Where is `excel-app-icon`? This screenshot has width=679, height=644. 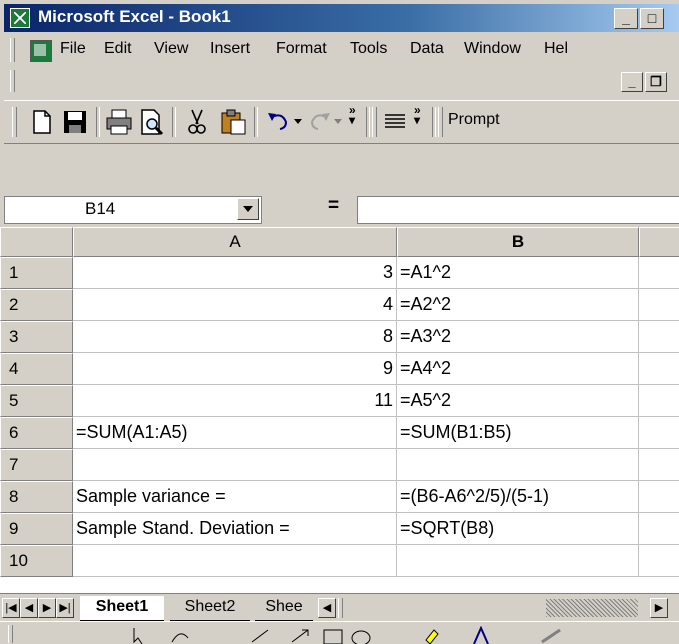
excel-app-icon is located at coordinates (20, 18).